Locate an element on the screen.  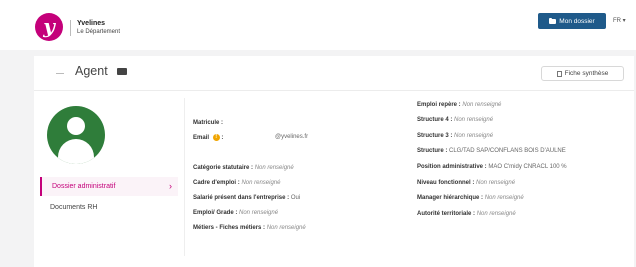
field-niveau-fonctionnel: Niveau fonctionnel : Non renseigné is located at coordinates (466, 183).